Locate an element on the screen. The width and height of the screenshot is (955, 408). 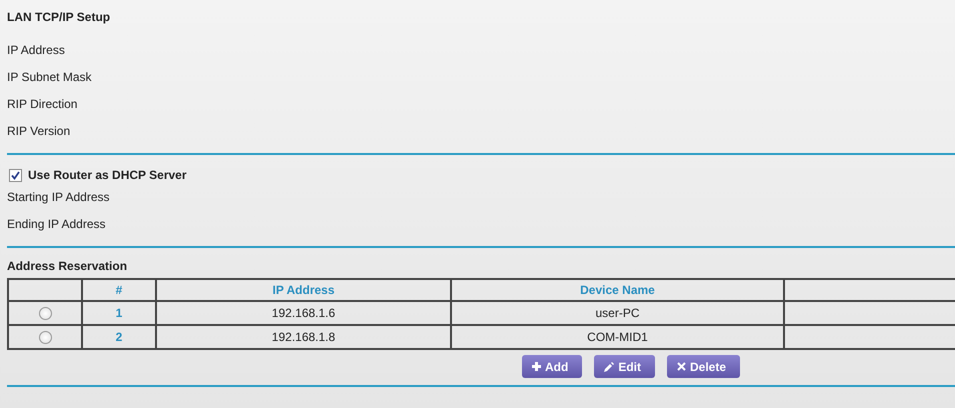
table-cell: user-PC is located at coordinates (617, 313).